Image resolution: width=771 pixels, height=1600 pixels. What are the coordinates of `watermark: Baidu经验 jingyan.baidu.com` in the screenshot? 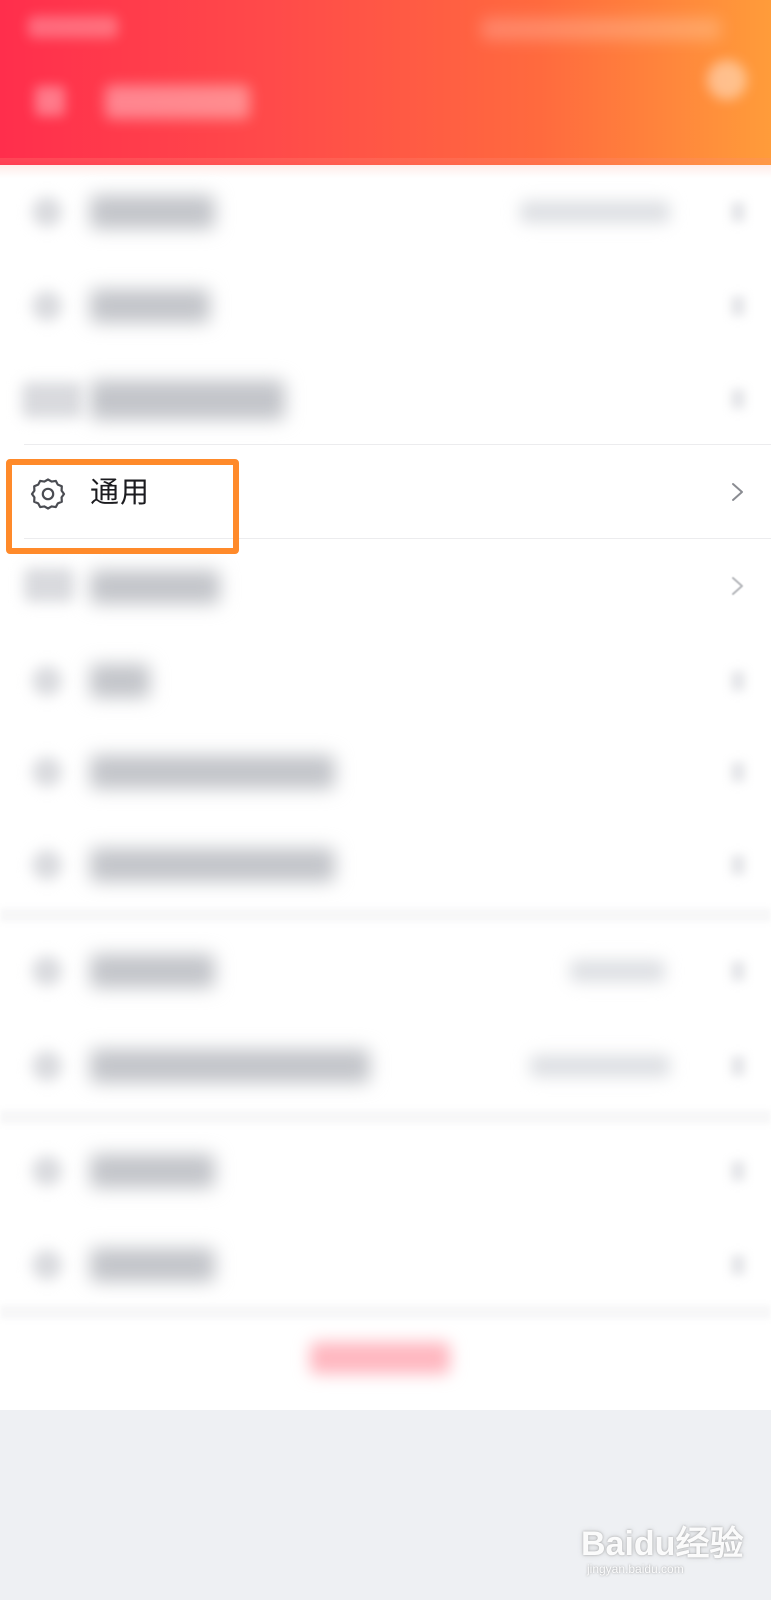 It's located at (662, 1549).